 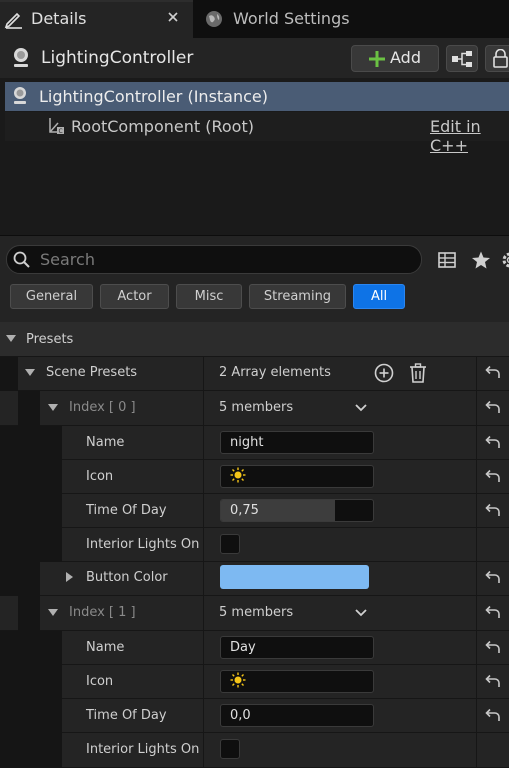 I want to click on index-1-value: 5 members, so click(x=256, y=612).